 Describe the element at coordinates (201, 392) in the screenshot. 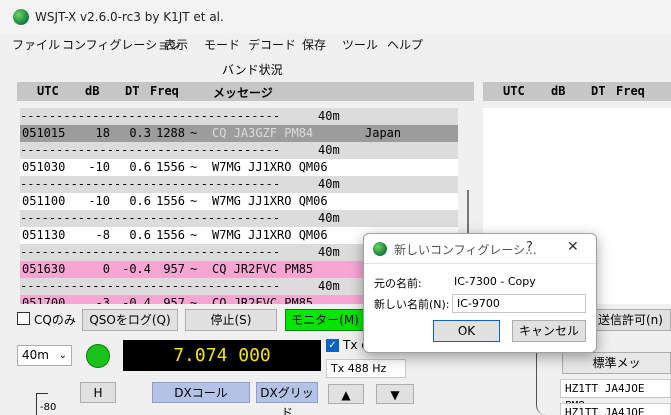

I see `dx-call-label: DXコール` at that location.